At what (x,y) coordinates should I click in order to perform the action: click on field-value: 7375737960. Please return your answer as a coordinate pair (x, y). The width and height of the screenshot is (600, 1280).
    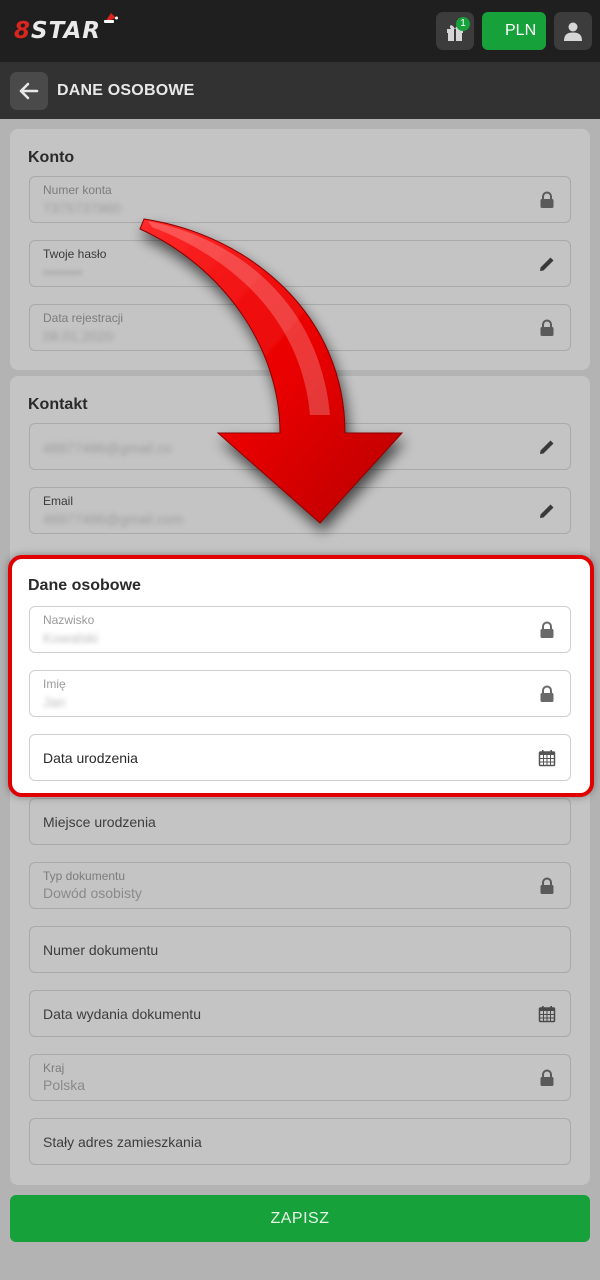
    Looking at the image, I should click on (82, 208).